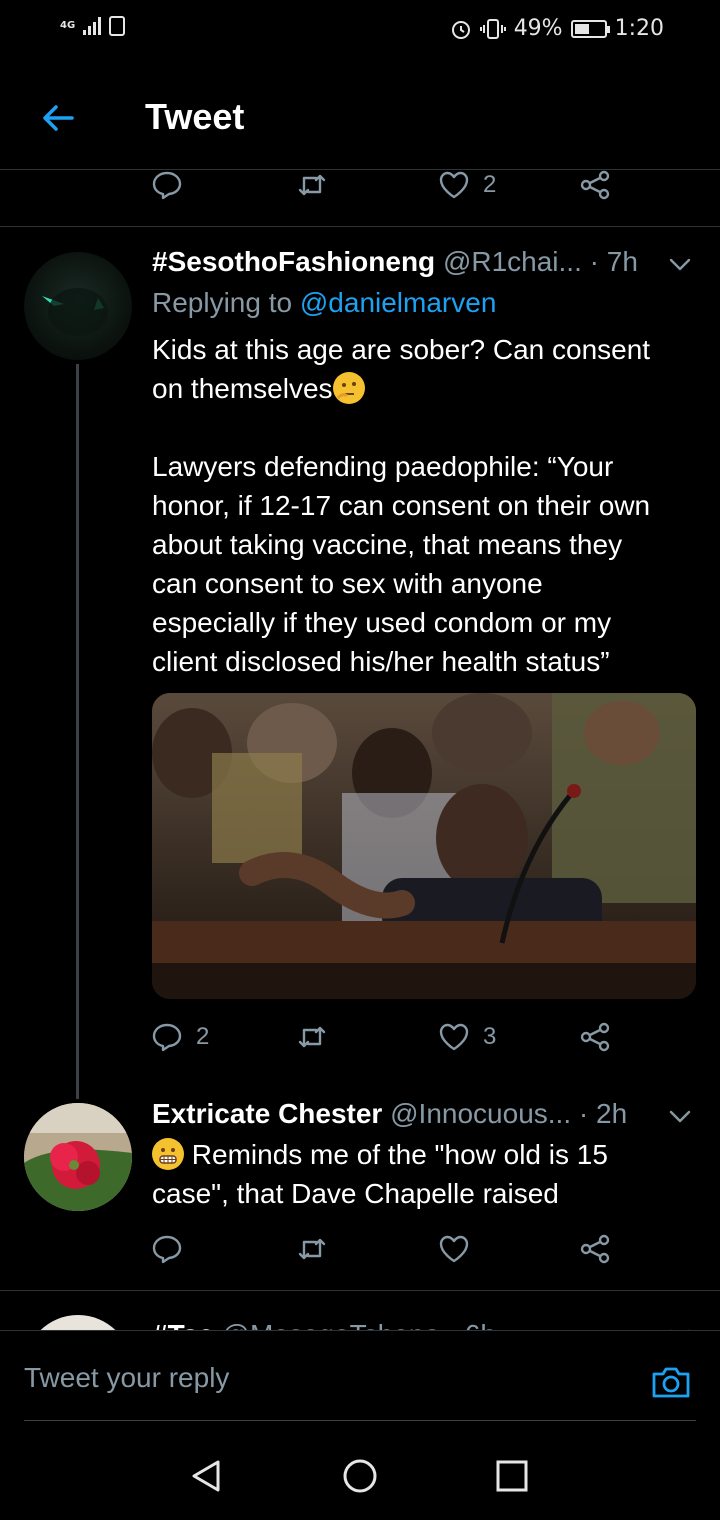 This screenshot has width=720, height=1520. Describe the element at coordinates (460, 29) in the screenshot. I see `alarm-icon` at that location.